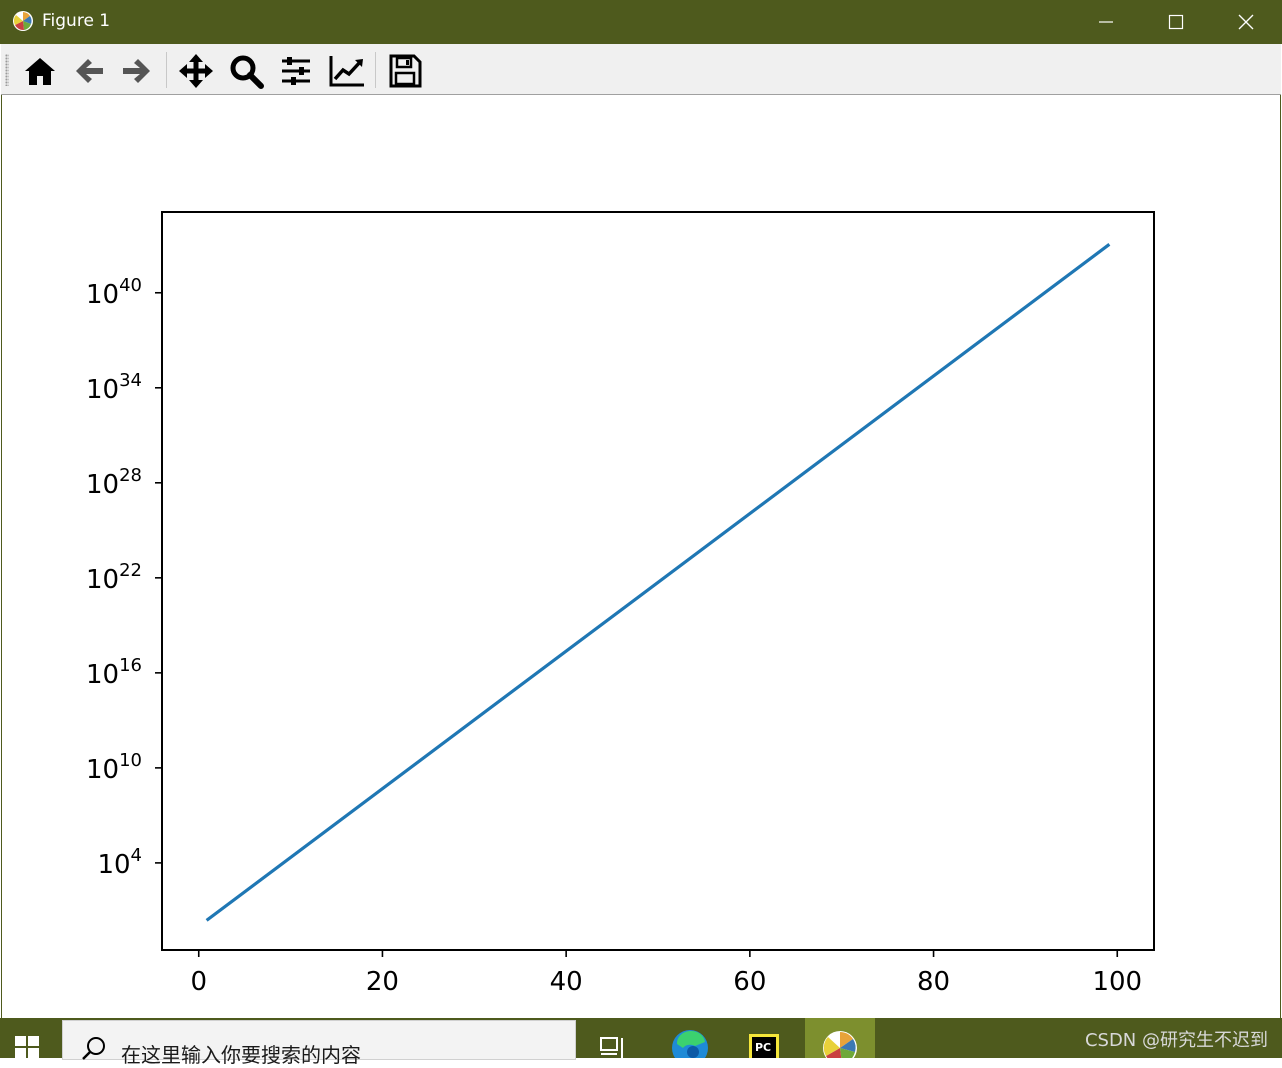  Describe the element at coordinates (933, 982) in the screenshot. I see `x-tick-label: 80` at that location.